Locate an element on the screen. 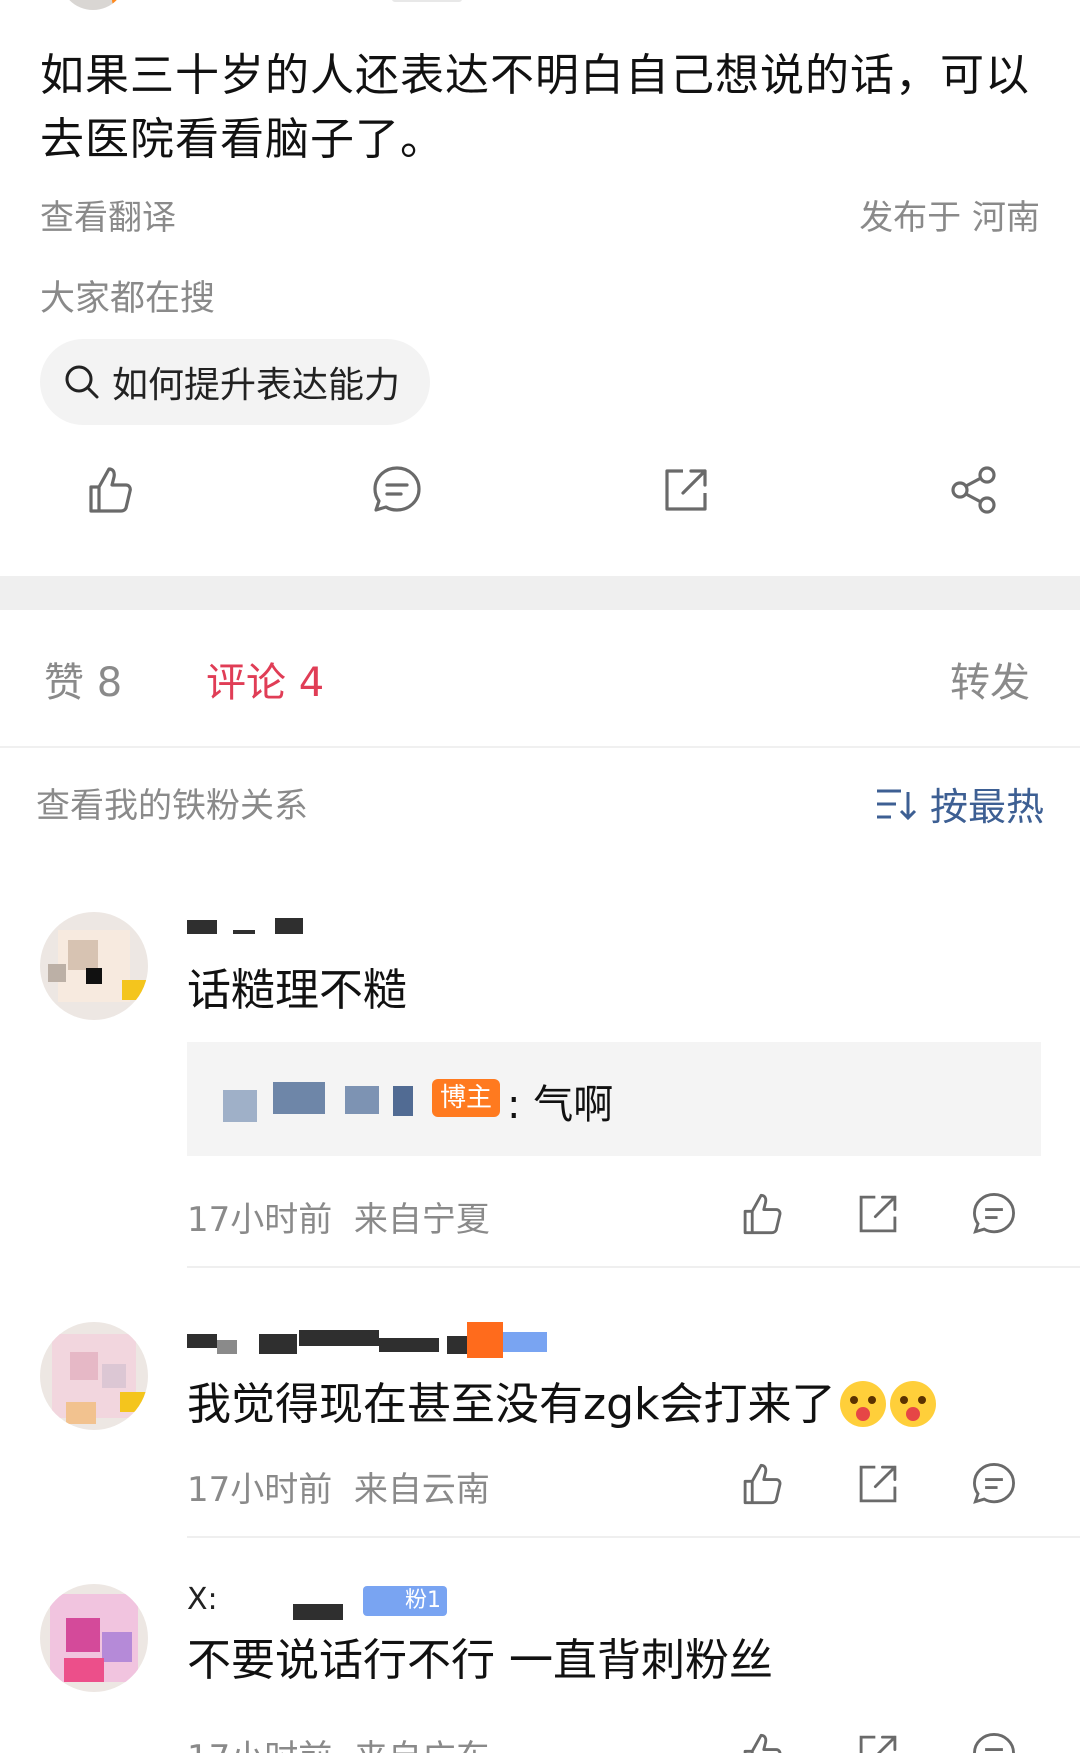 The width and height of the screenshot is (1080, 1753). trending-search-label: 如何提升表达能力 is located at coordinates (256, 385).